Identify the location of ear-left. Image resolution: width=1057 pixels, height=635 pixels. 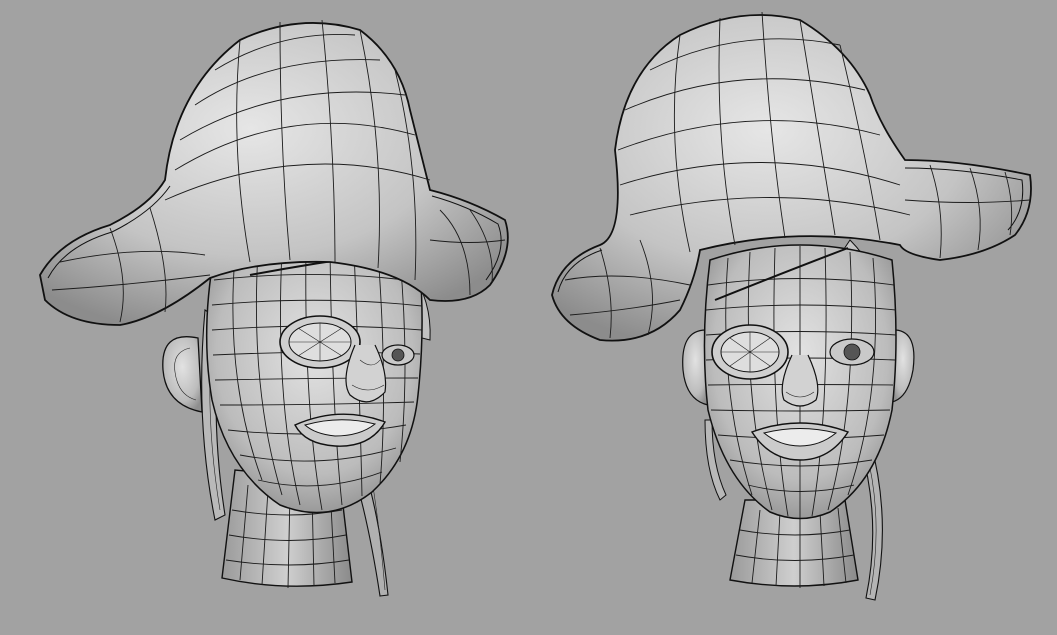
(182, 374).